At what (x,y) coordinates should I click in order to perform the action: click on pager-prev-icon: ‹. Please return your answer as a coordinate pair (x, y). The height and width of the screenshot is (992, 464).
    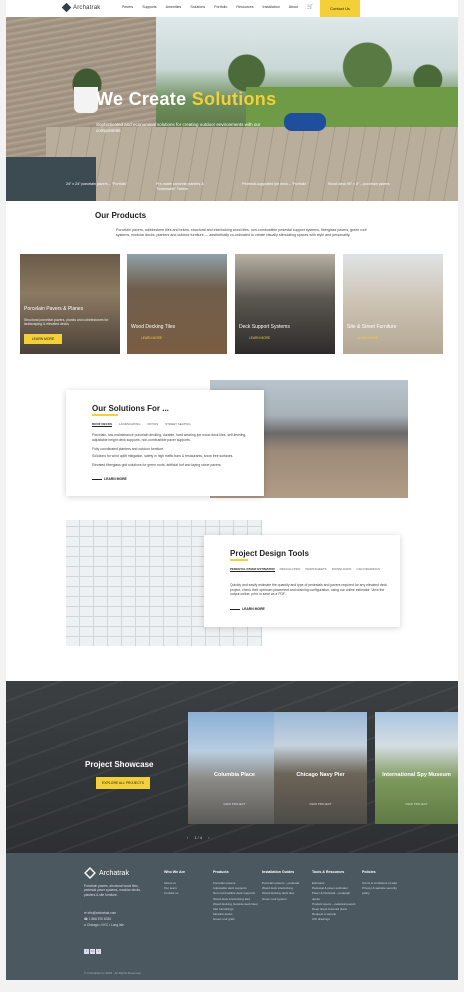
    Looking at the image, I should click on (187, 837).